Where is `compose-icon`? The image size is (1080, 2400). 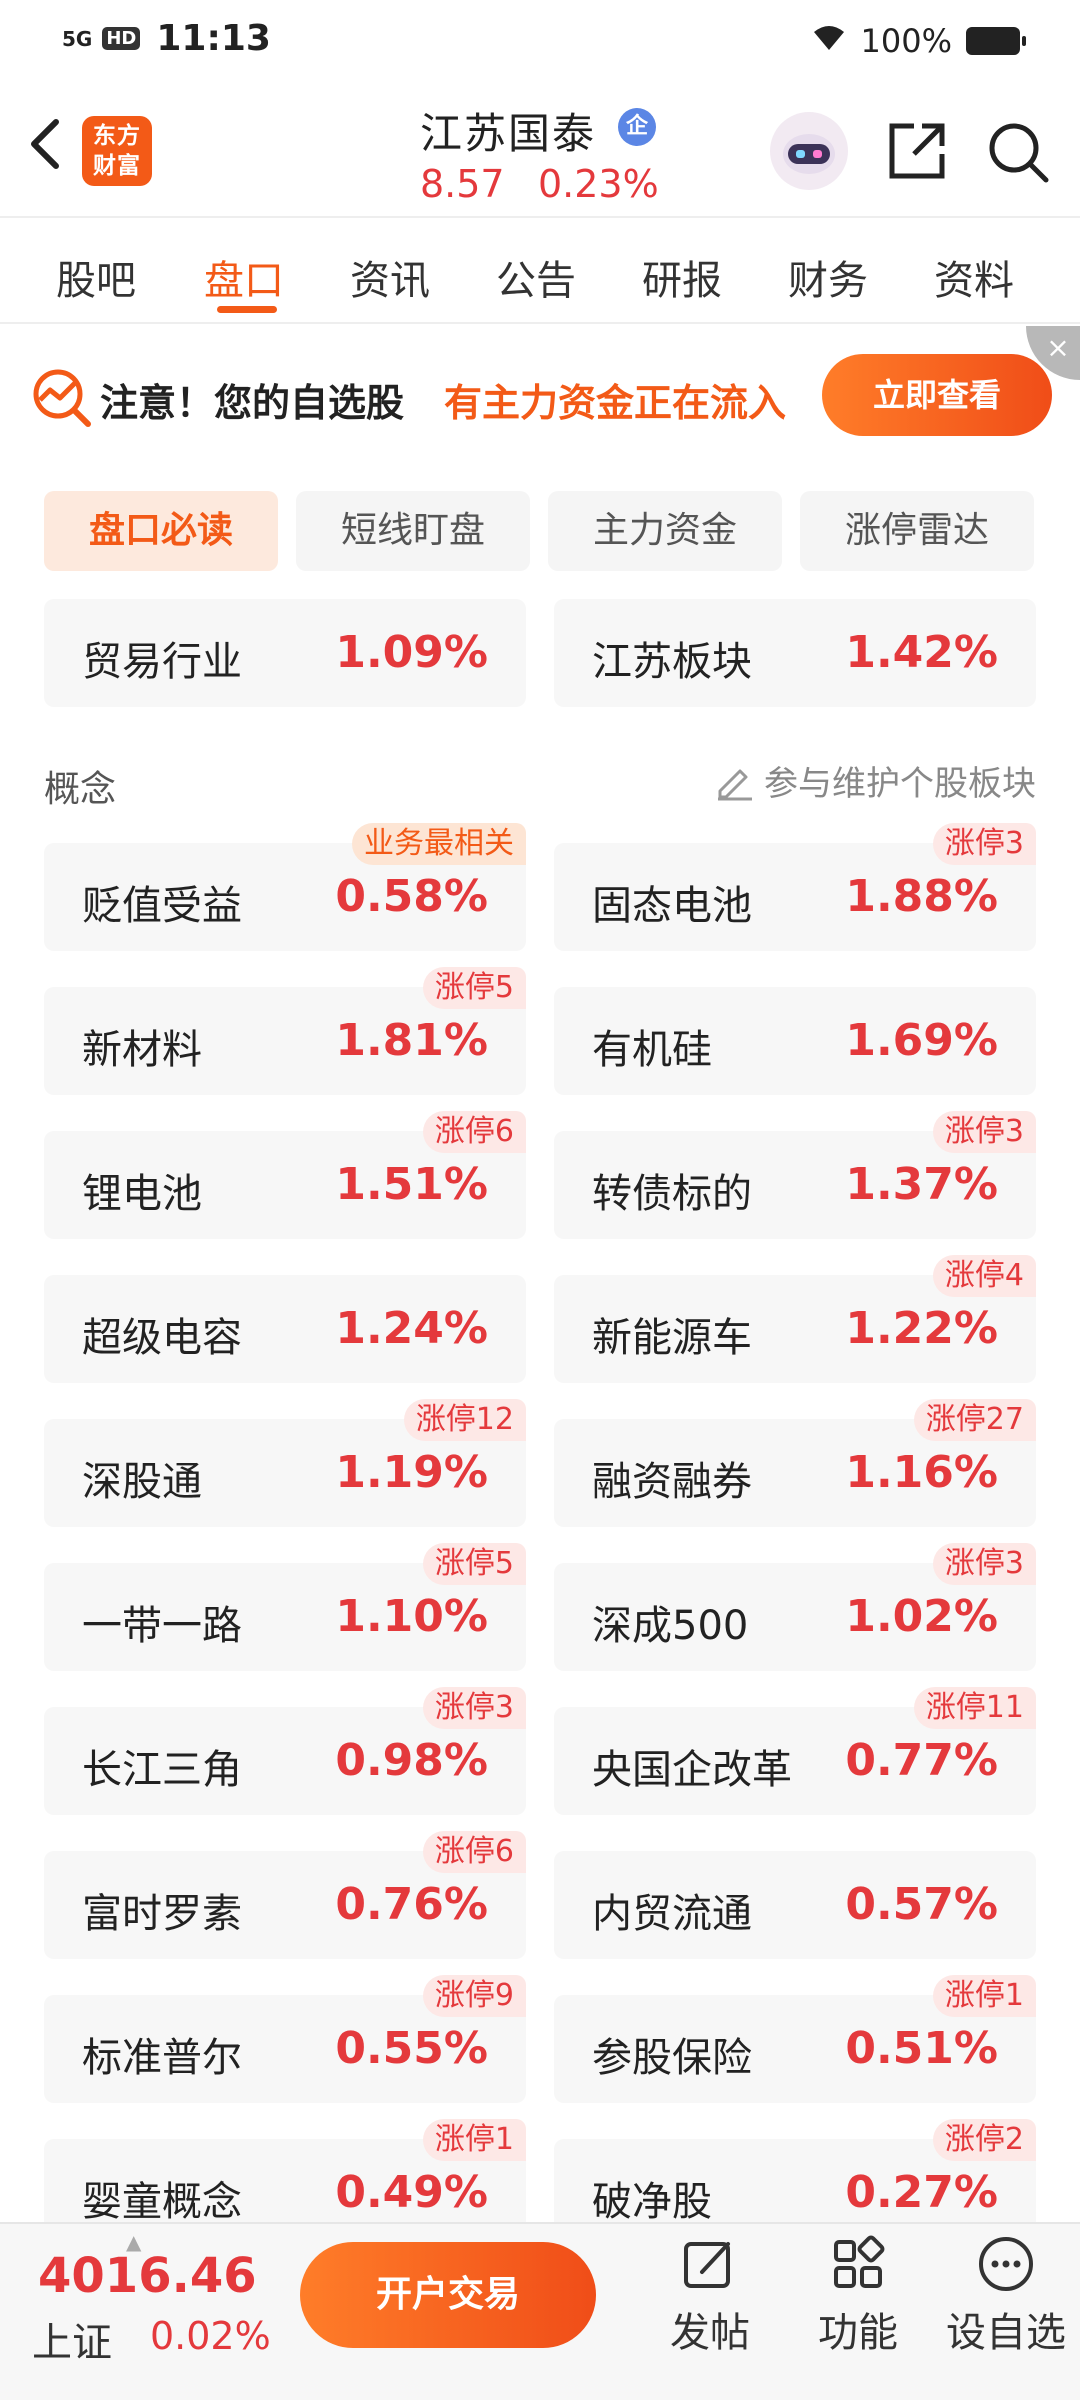
compose-icon is located at coordinates (707, 2265).